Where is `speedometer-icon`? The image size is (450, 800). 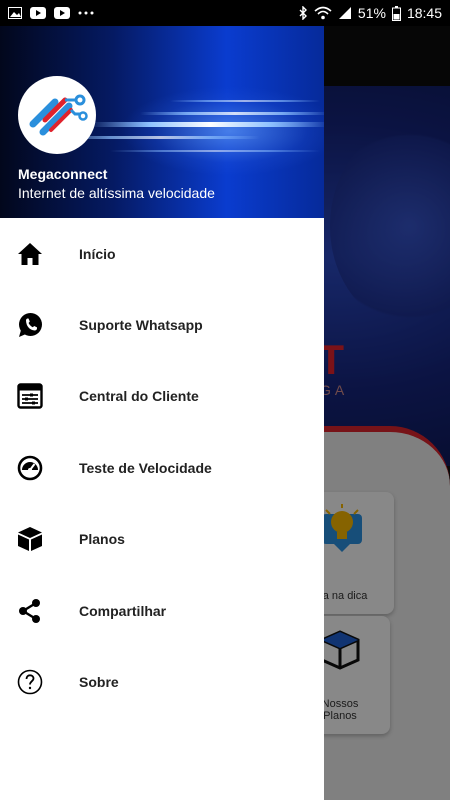
speedometer-icon is located at coordinates (30, 468).